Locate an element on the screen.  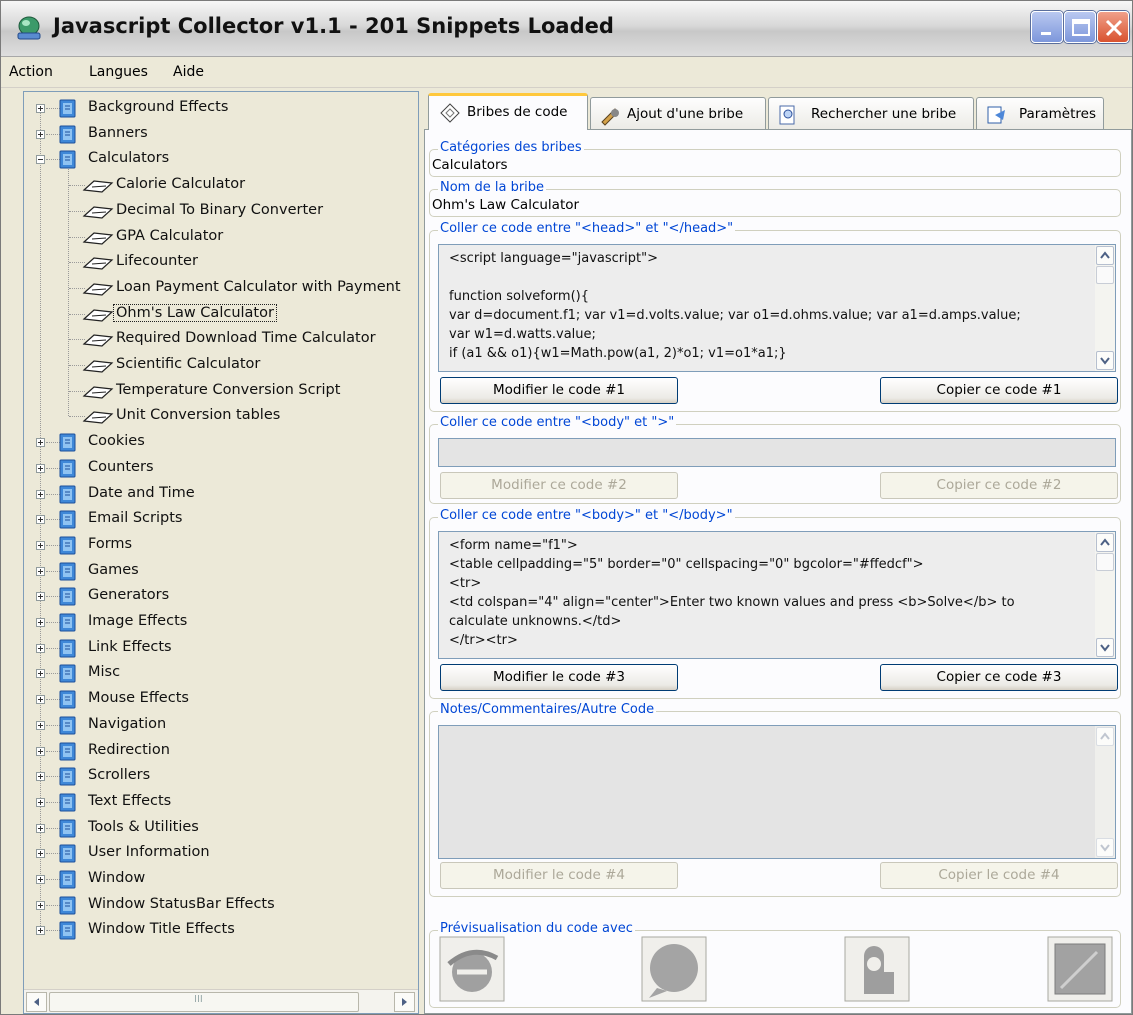
tree-category: Background Effects is located at coordinates (221, 108).